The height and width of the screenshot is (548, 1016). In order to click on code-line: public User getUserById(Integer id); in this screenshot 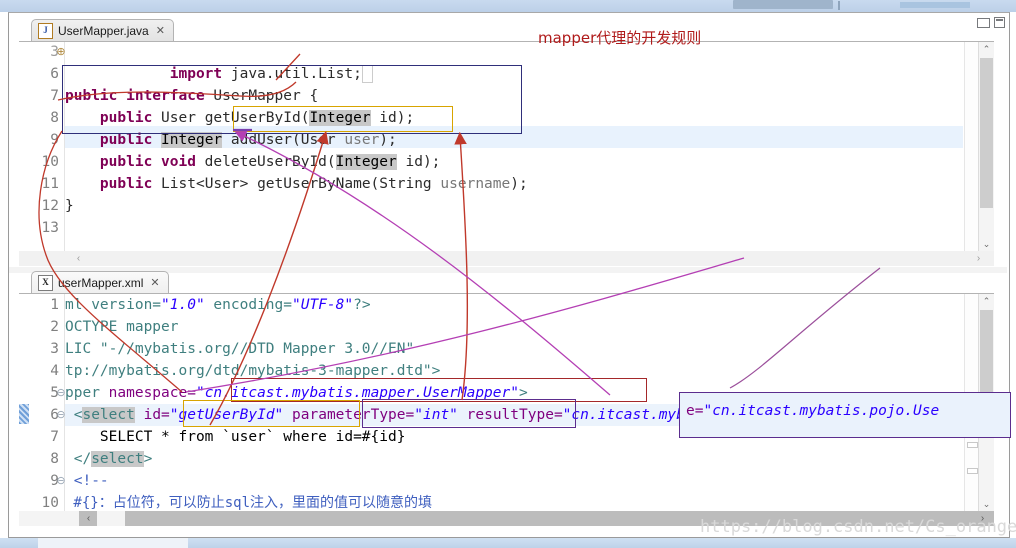, I will do `click(257, 118)`.